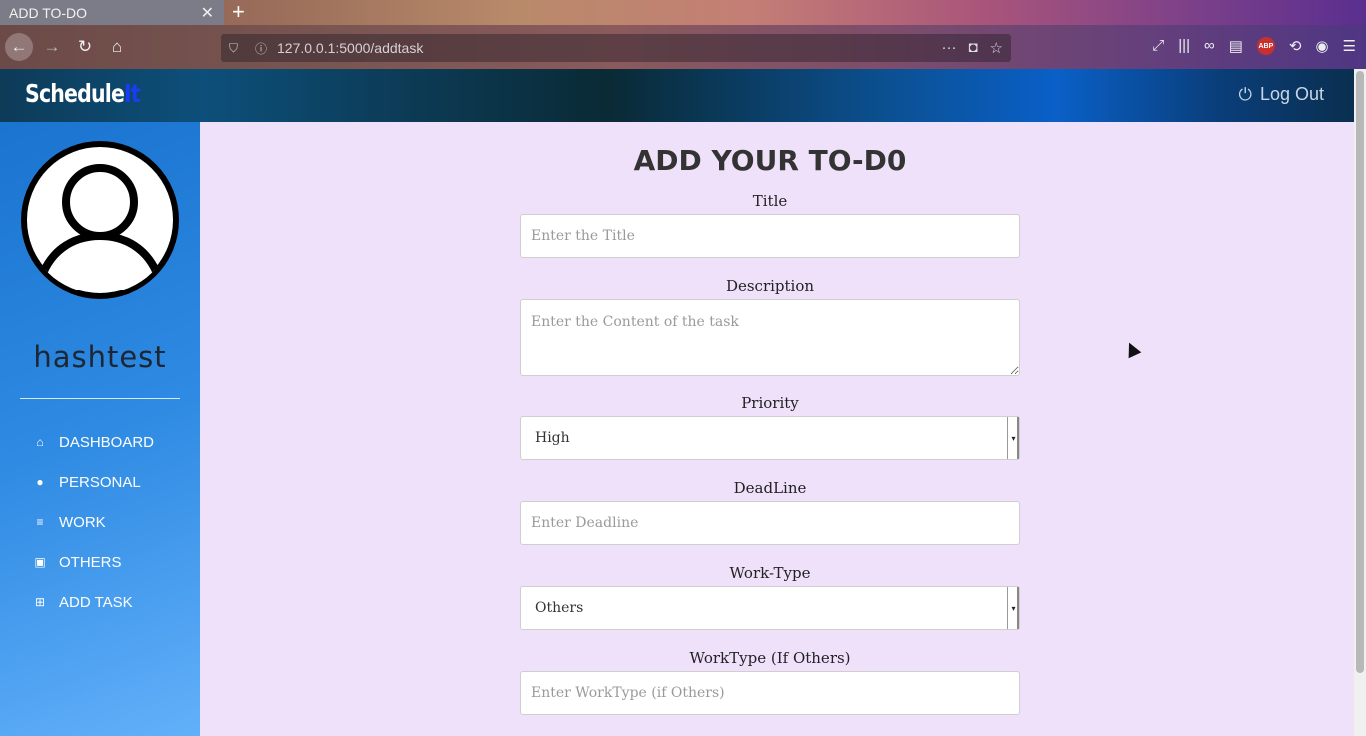  Describe the element at coordinates (238, 12) in the screenshot. I see `new-tab-icon: +` at that location.